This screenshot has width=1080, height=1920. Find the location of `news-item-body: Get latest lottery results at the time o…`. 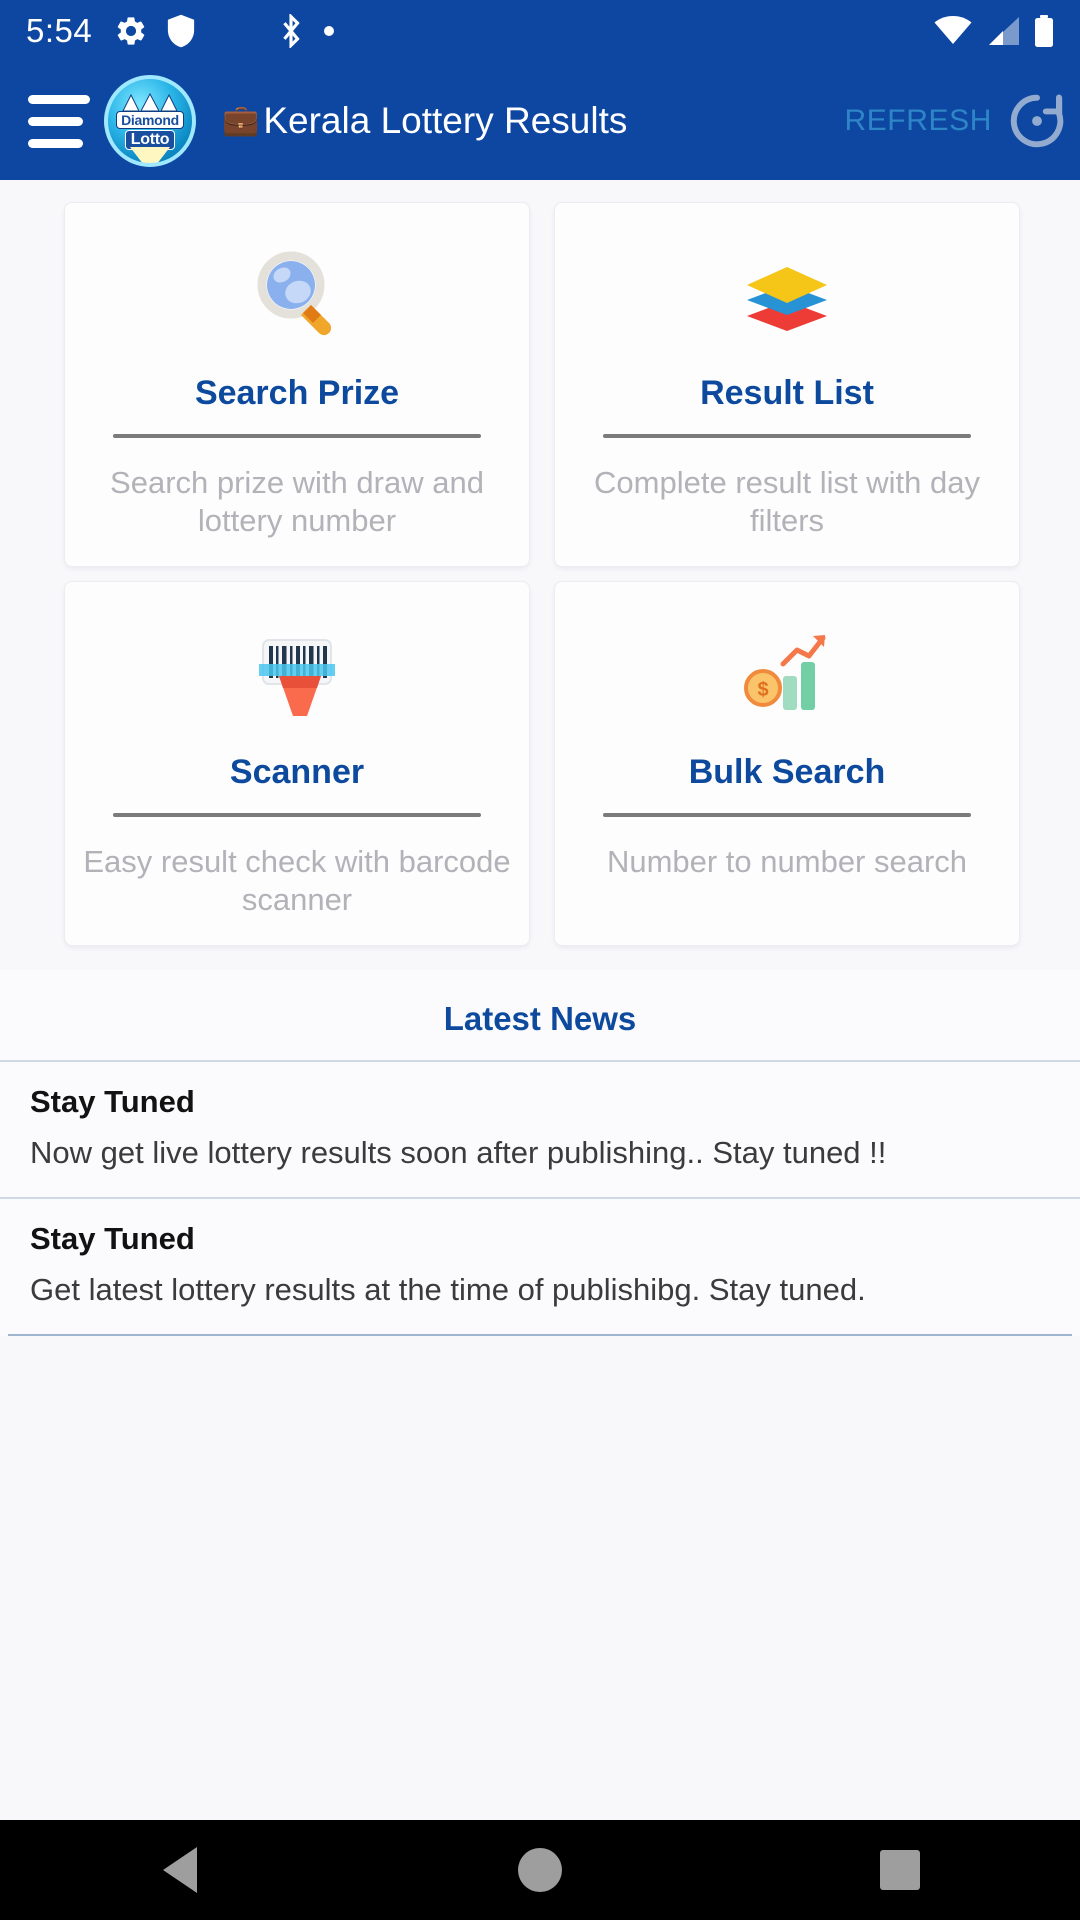

news-item-body: Get latest lottery results at the time o… is located at coordinates (448, 1290).